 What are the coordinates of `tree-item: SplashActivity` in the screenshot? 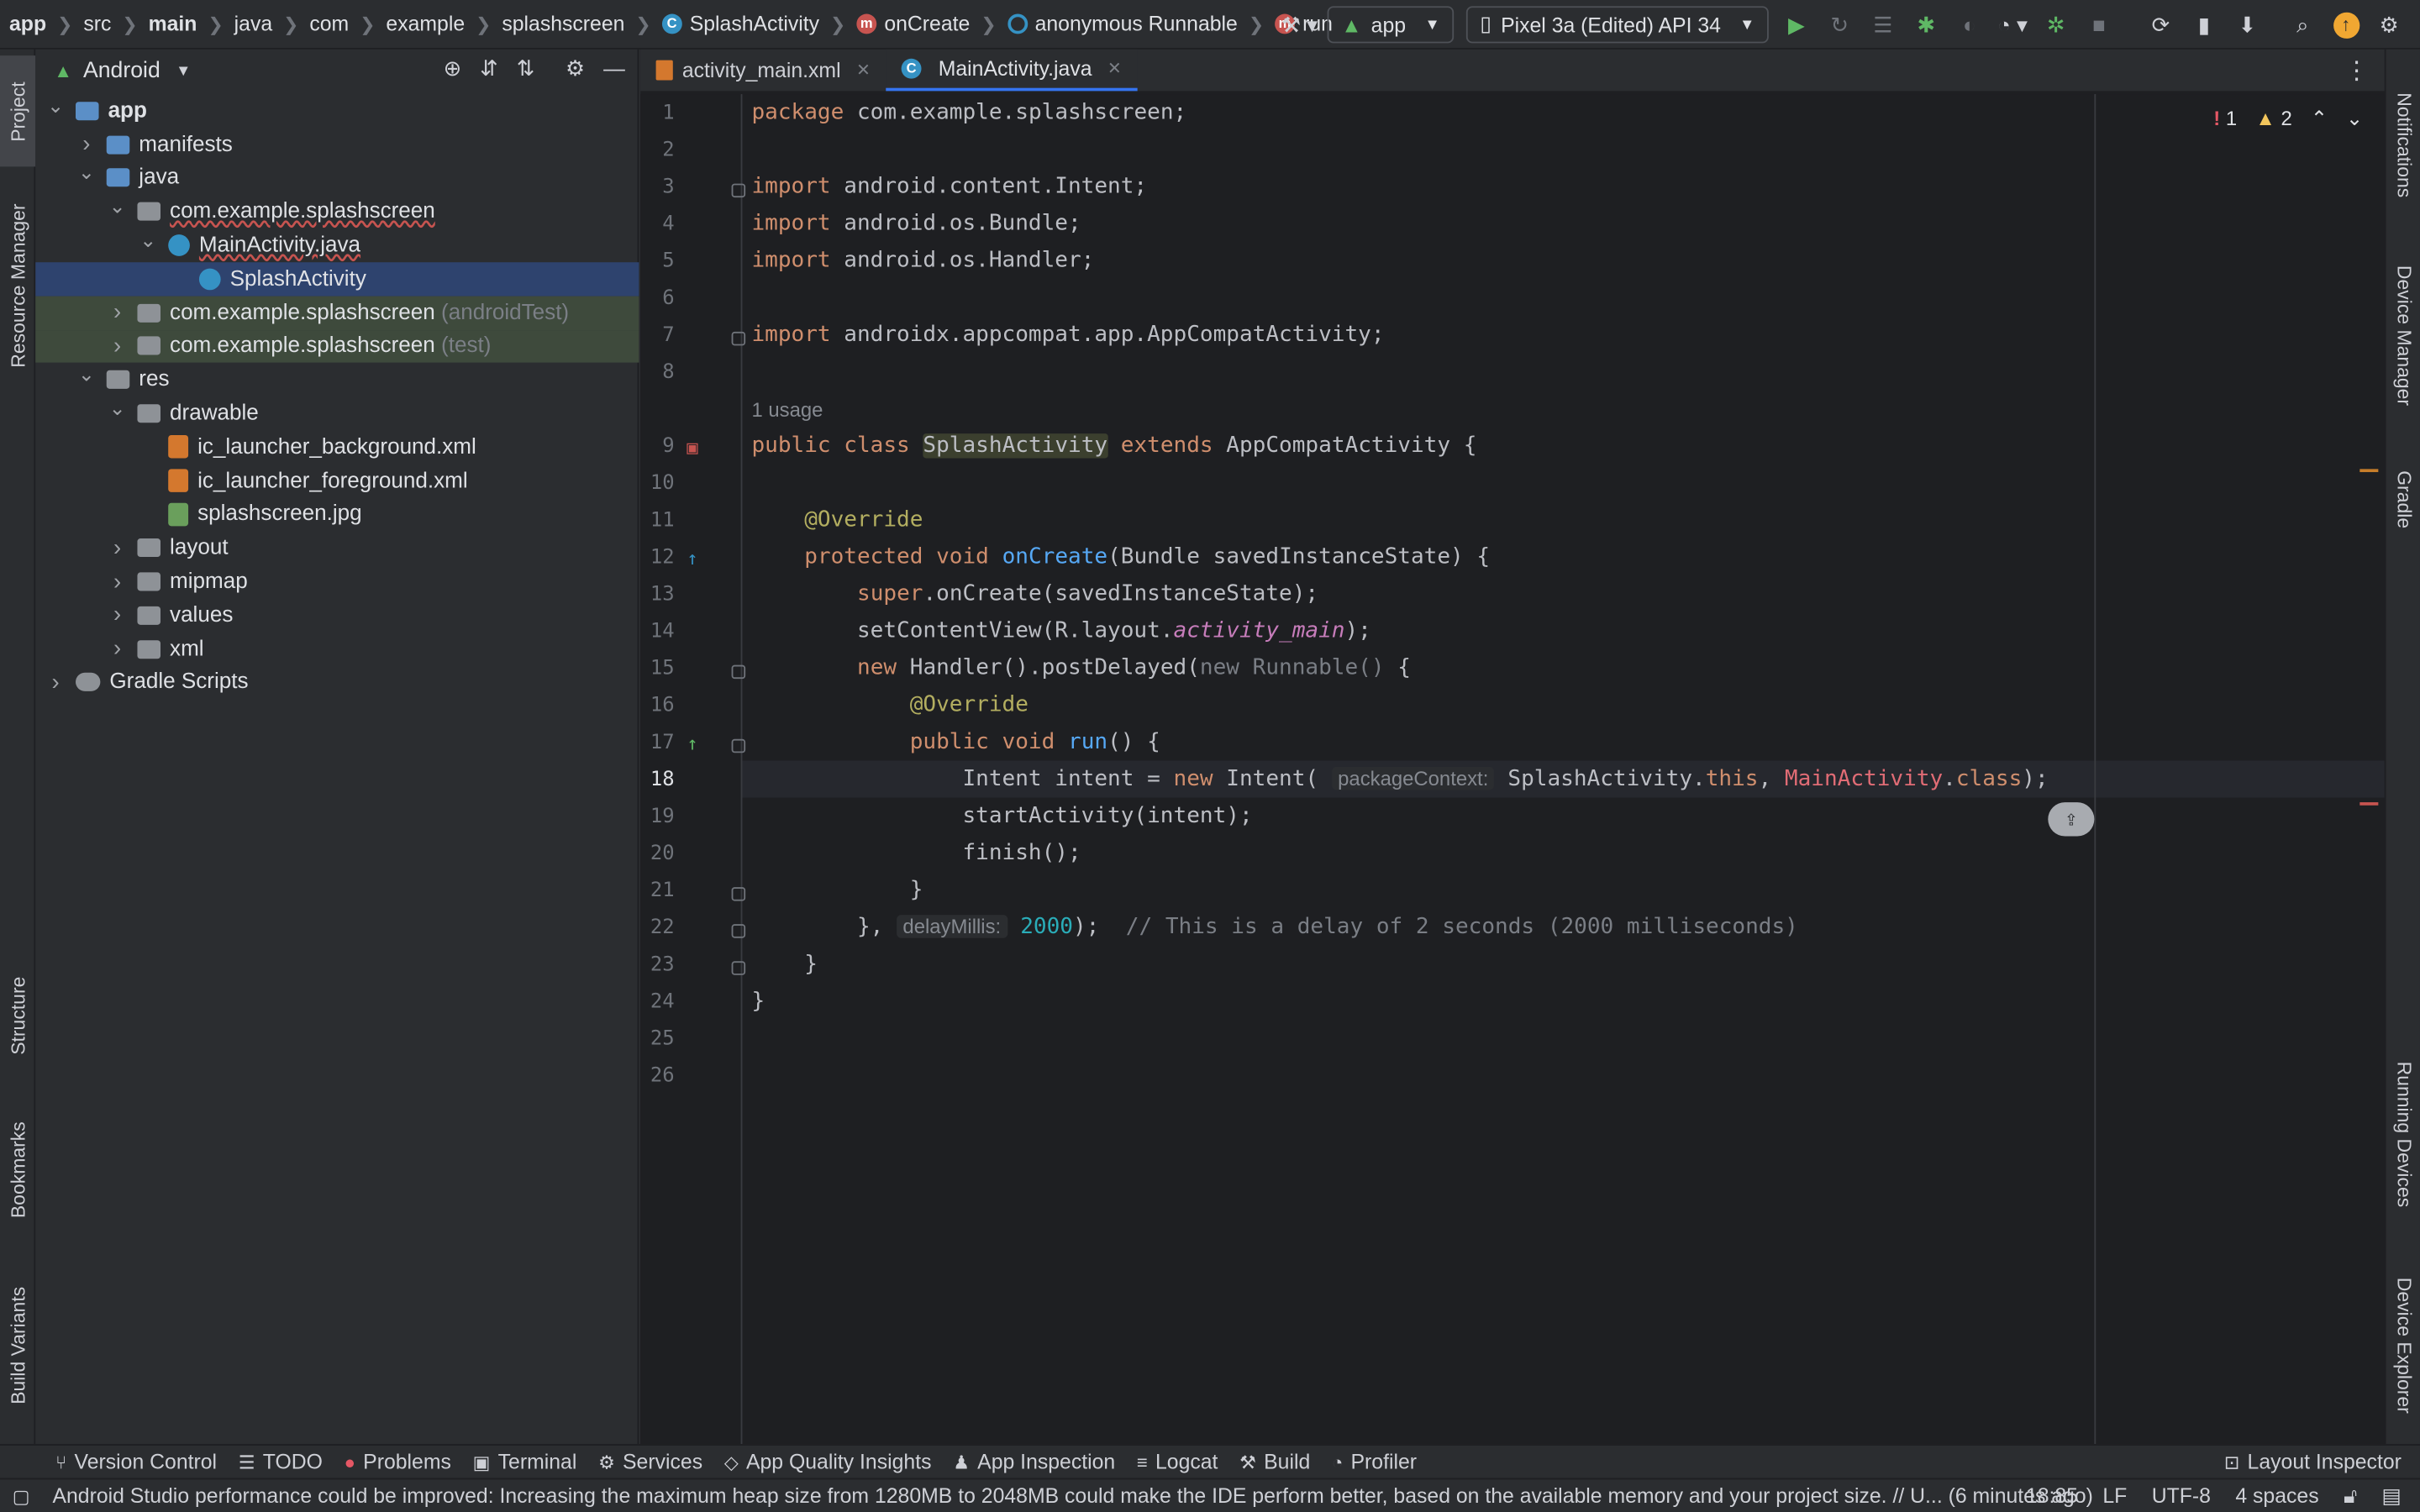 It's located at (337, 279).